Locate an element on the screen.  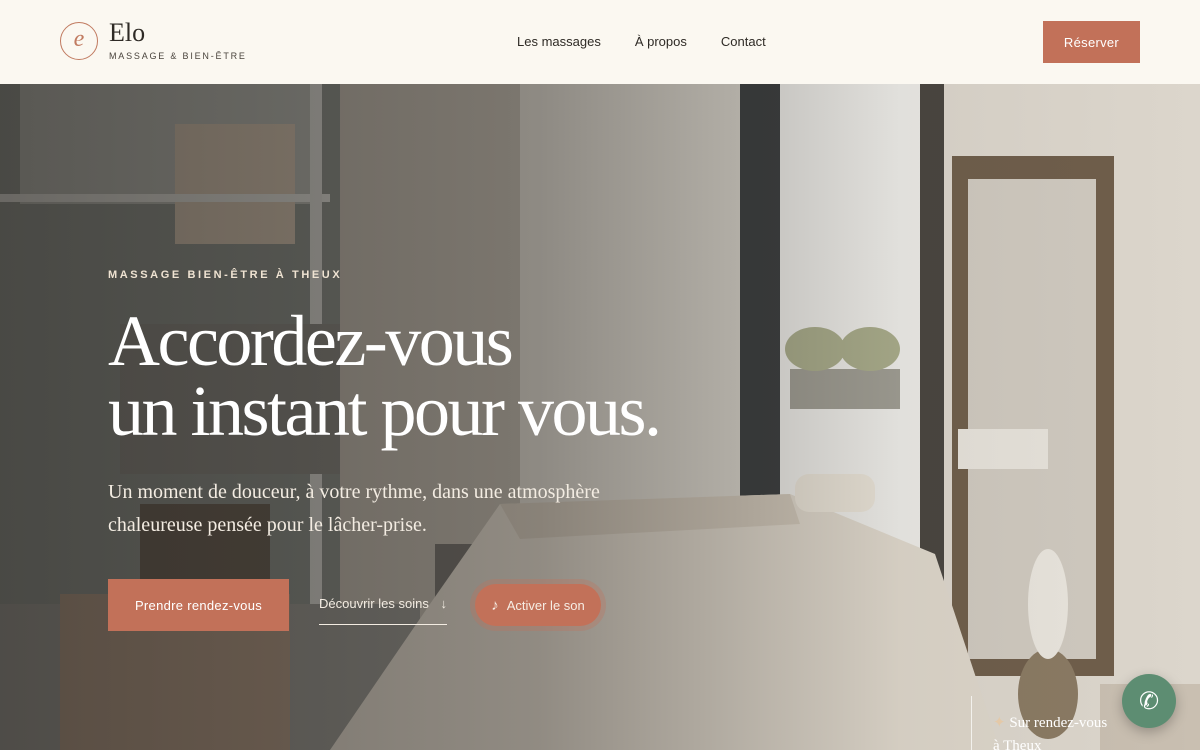
logo: e Elo MASSAGE & BIEN-ÊTRE is located at coordinates (153, 40).